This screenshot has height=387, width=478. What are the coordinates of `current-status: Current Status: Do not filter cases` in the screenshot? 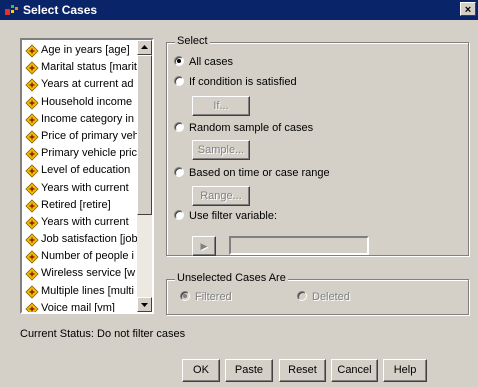 It's located at (103, 334).